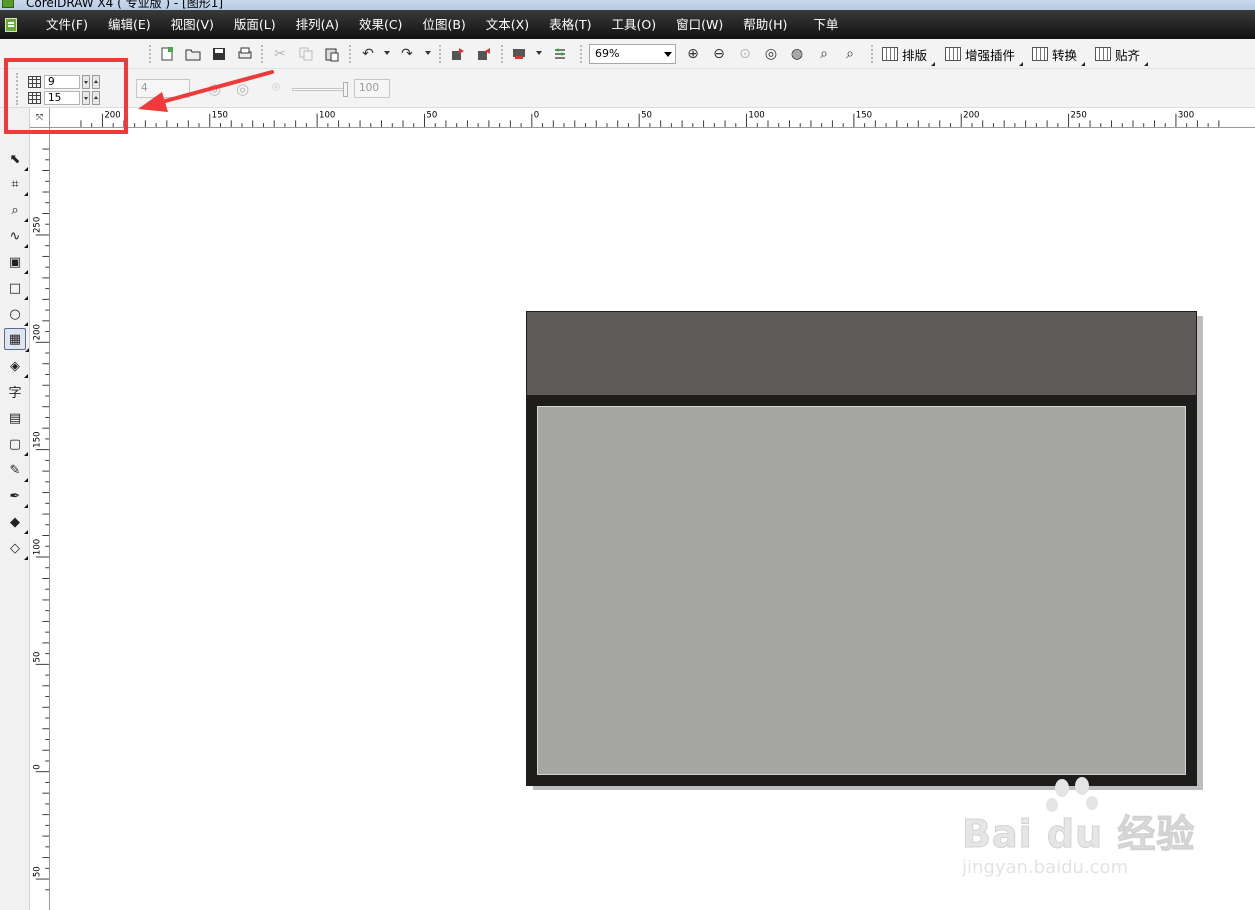 The height and width of the screenshot is (910, 1255). I want to click on vertical-ruler: 250 200 150 100 50 0 50, so click(40, 519).